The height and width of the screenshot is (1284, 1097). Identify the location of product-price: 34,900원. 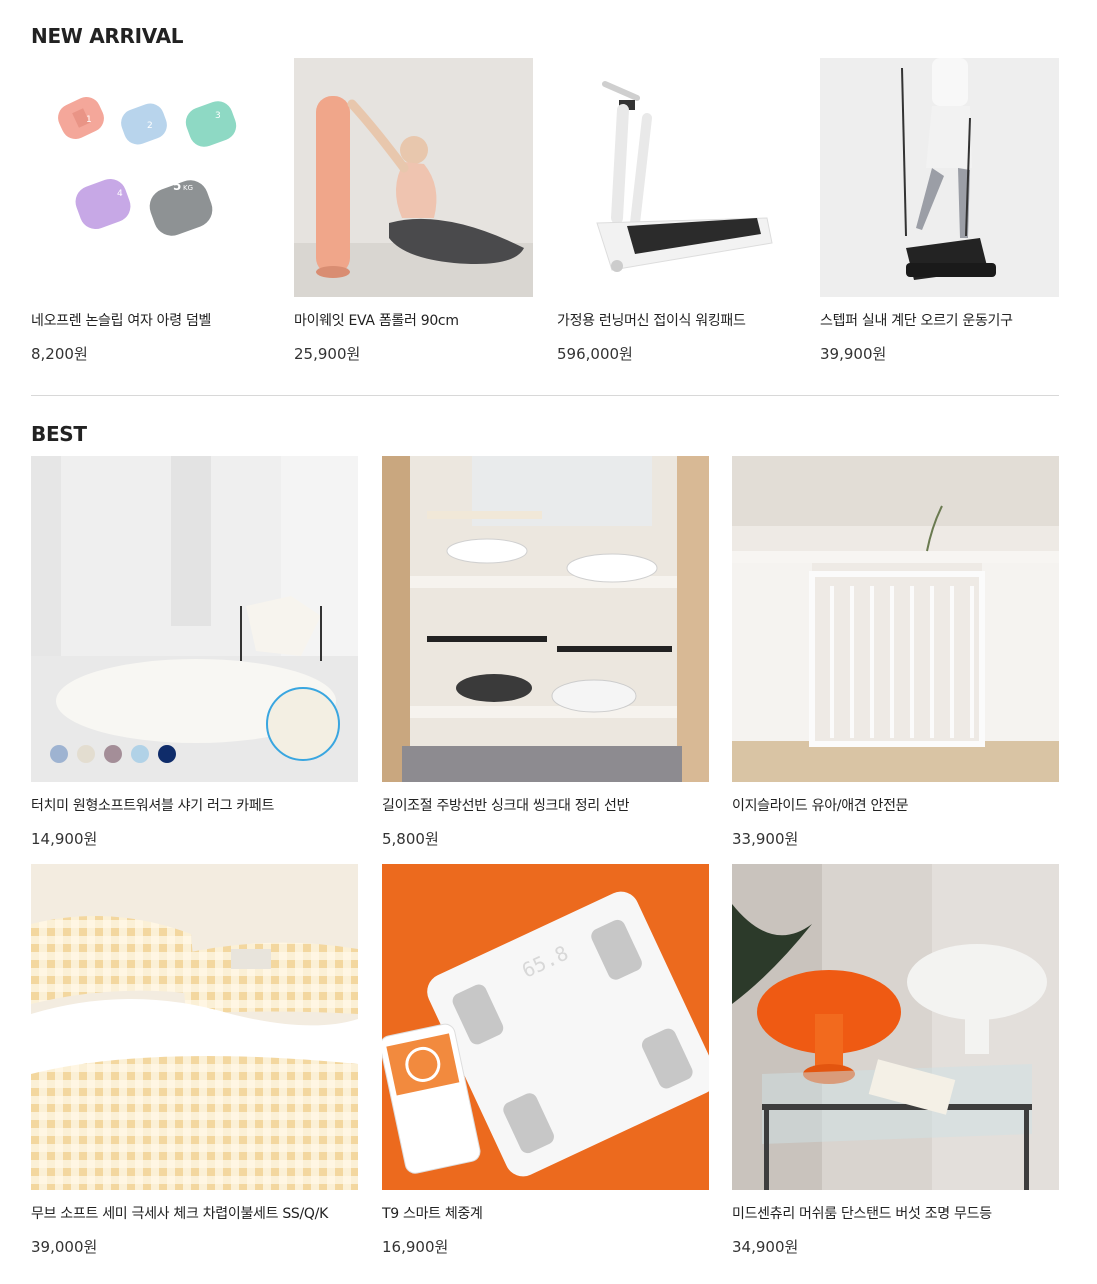
(765, 1246).